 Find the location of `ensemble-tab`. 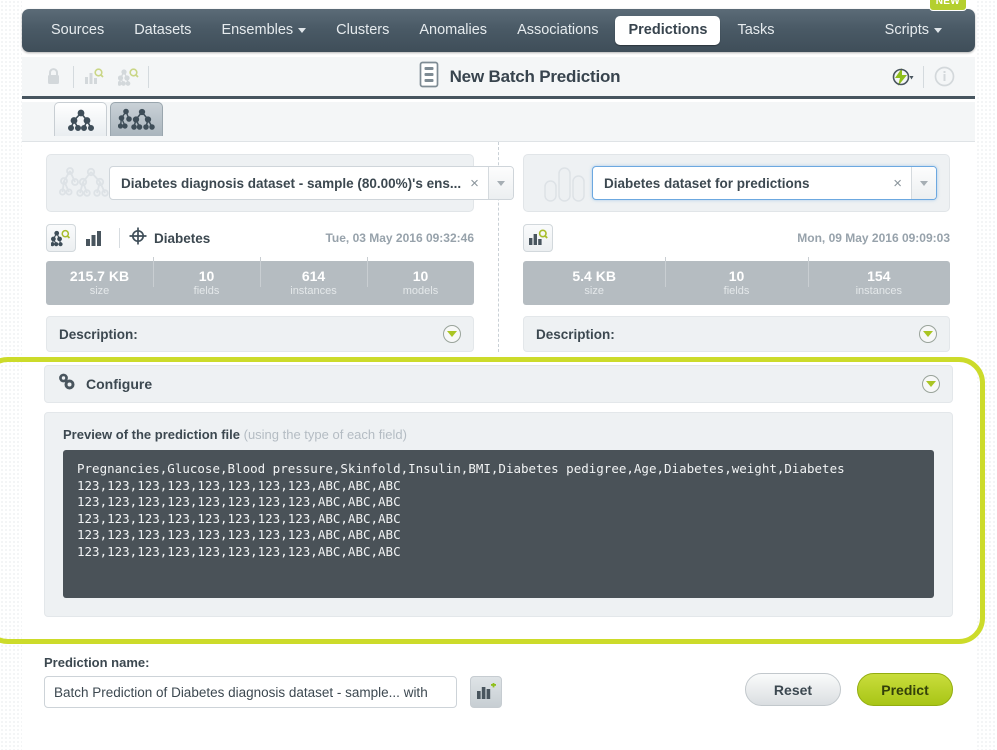

ensemble-tab is located at coordinates (136, 119).